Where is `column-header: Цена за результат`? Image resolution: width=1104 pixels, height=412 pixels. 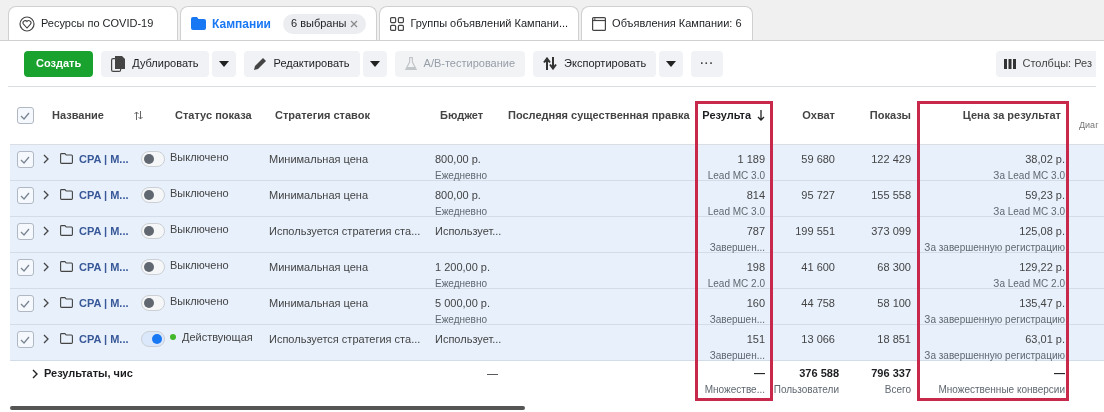
column-header: Цена за результат is located at coordinates (1011, 115).